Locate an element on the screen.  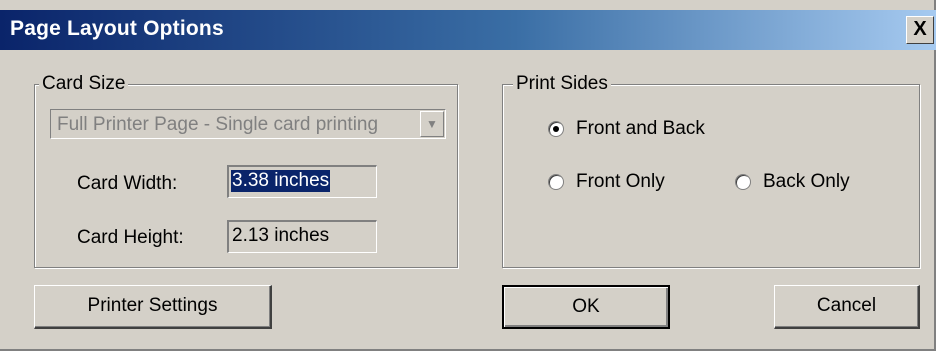
card-width-field: 3.38 inches is located at coordinates (302, 181).